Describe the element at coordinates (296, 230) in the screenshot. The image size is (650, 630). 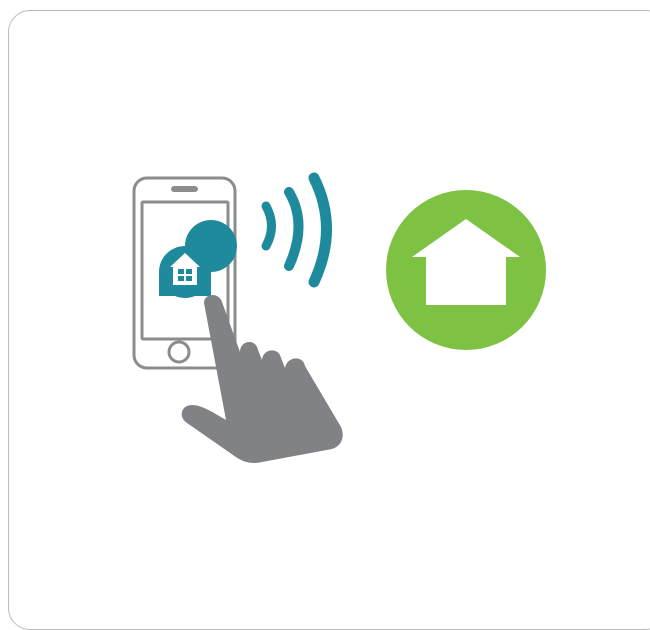
I see `wireless-signal-icon` at that location.